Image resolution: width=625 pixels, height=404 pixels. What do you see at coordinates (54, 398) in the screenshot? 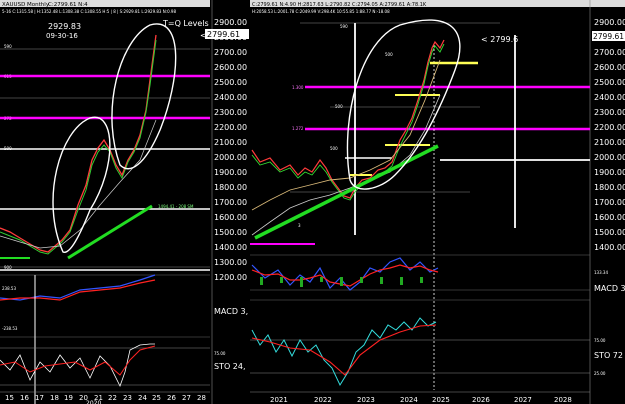
I see `x-tick: 18` at bounding box center [54, 398].